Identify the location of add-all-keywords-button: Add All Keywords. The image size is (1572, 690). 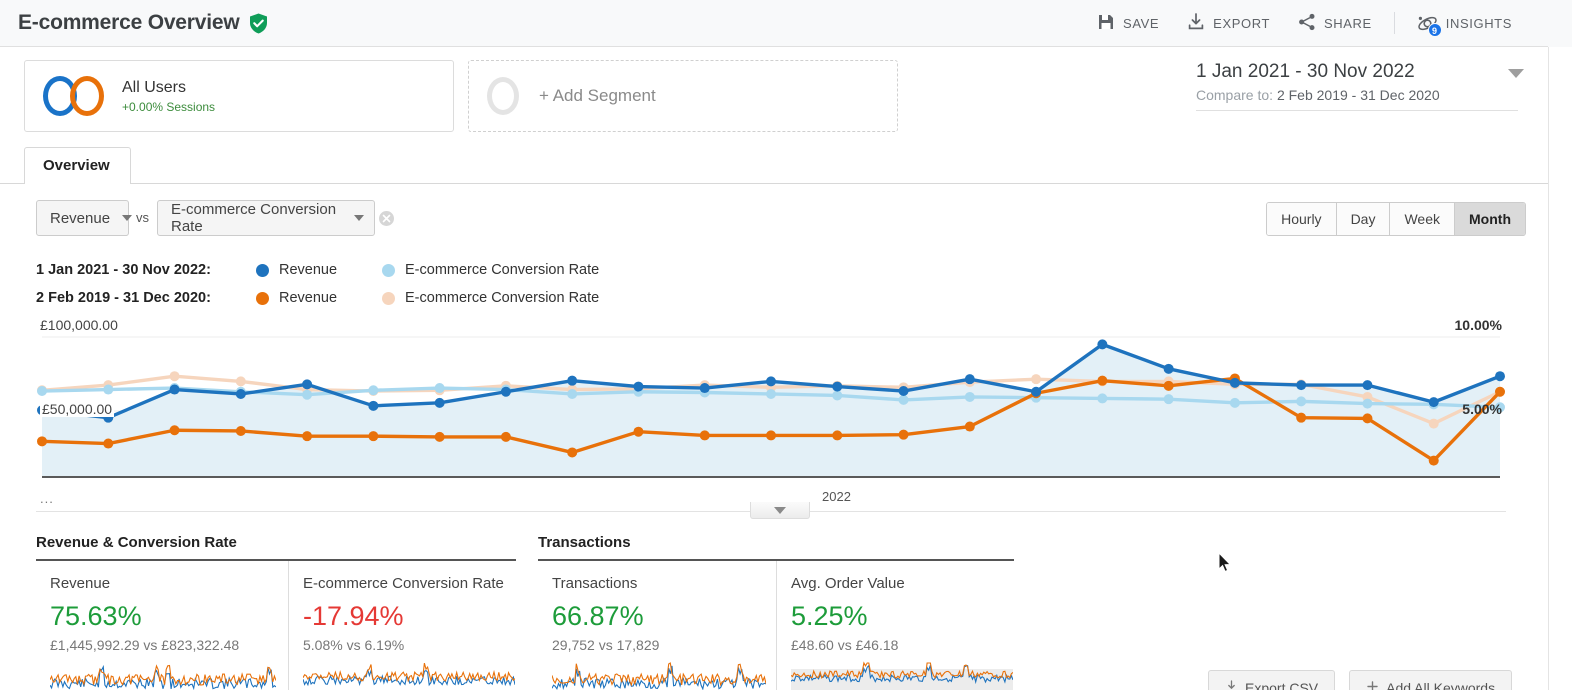
(1431, 680).